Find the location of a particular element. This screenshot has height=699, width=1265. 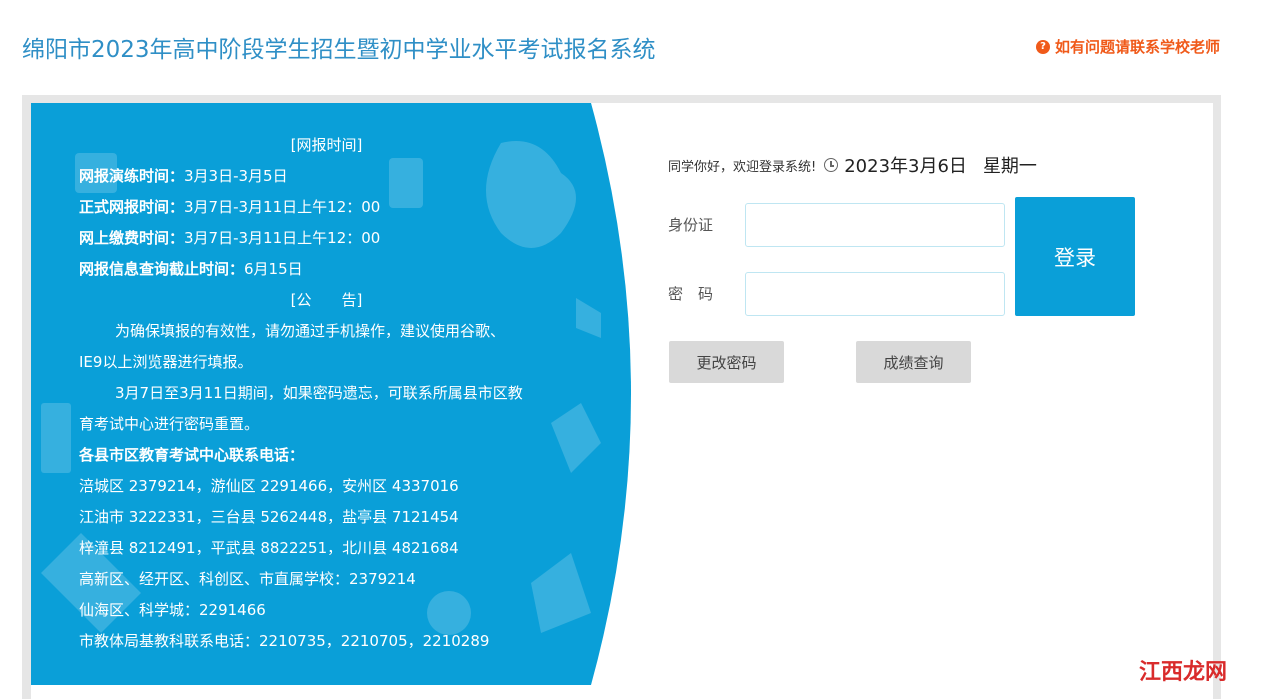

welcome-row: 同学你好，欢迎登录系统! 2023年3月6日 星期一 is located at coordinates (852, 165).